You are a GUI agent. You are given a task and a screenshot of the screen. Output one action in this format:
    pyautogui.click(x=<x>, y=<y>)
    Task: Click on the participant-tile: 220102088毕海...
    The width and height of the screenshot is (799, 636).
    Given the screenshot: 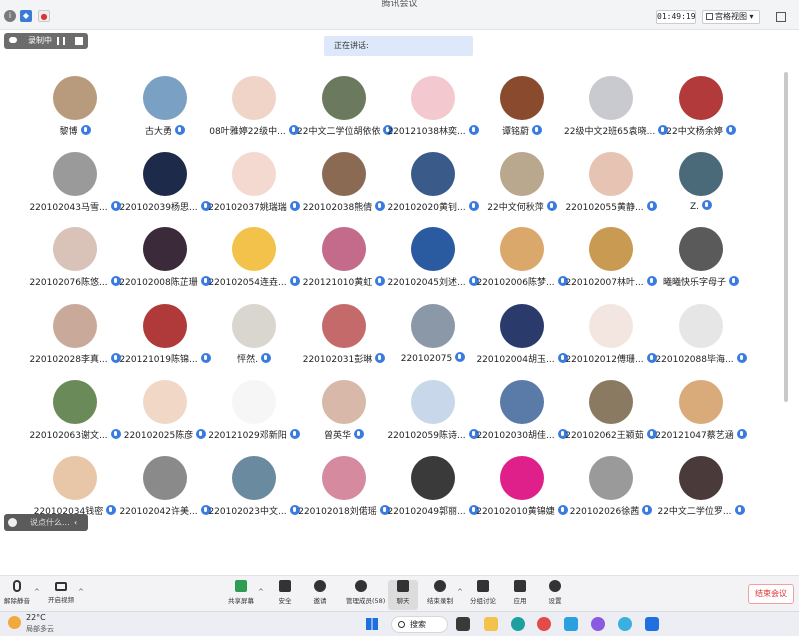 What is the action you would take?
    pyautogui.click(x=700, y=340)
    